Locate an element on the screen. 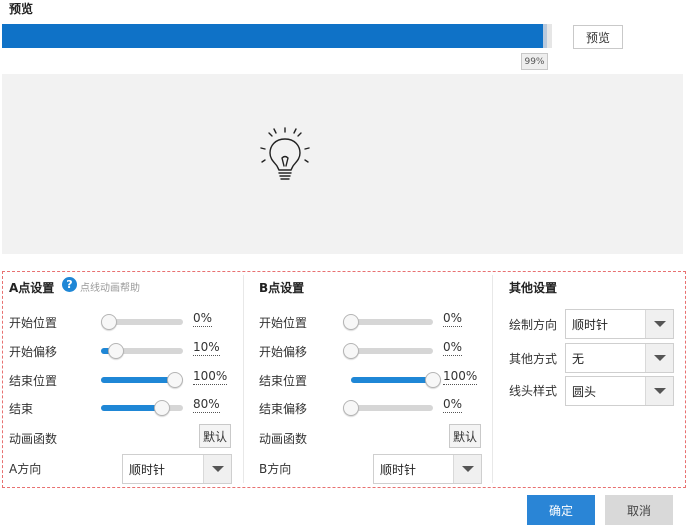 This screenshot has width=694, height=528. b-direction-value: 顺时针 is located at coordinates (398, 469).